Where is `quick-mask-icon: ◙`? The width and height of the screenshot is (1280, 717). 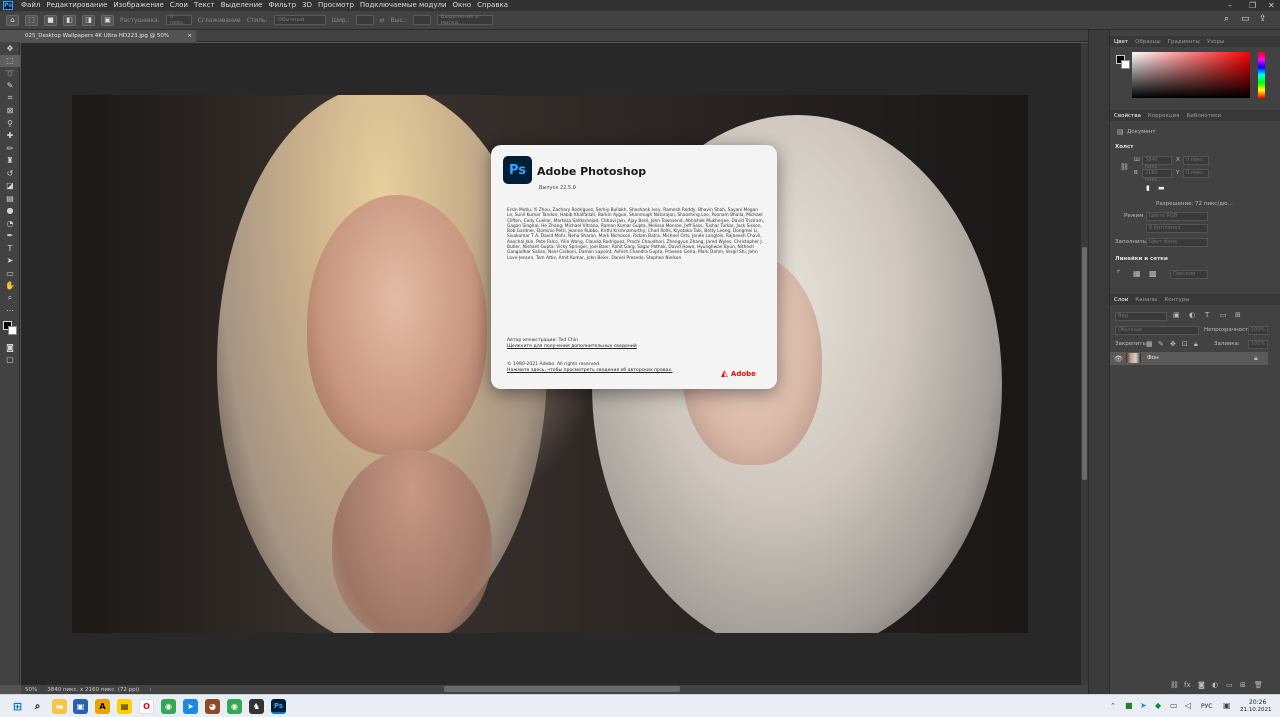
quick-mask-icon: ◙ is located at coordinates (10, 347).